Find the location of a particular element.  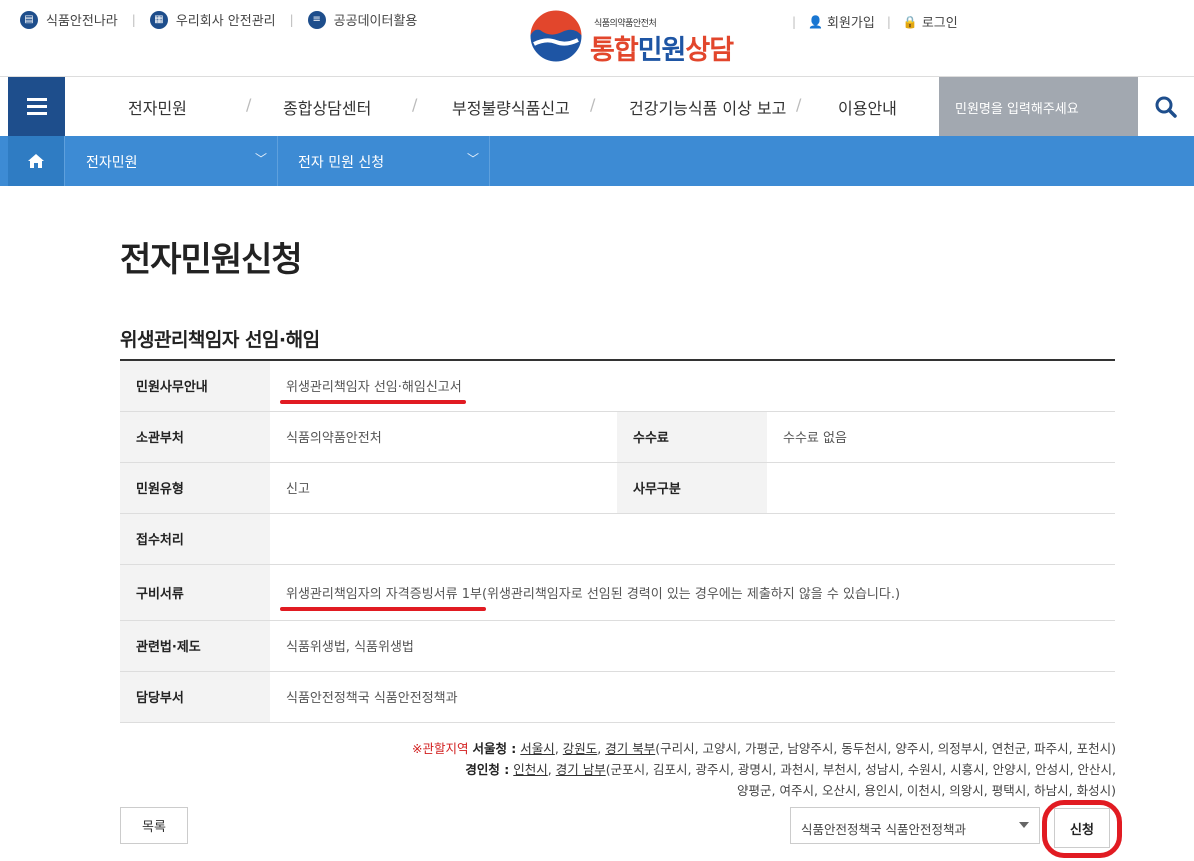

jurisdiction-label: ※관할지역 is located at coordinates (440, 748).